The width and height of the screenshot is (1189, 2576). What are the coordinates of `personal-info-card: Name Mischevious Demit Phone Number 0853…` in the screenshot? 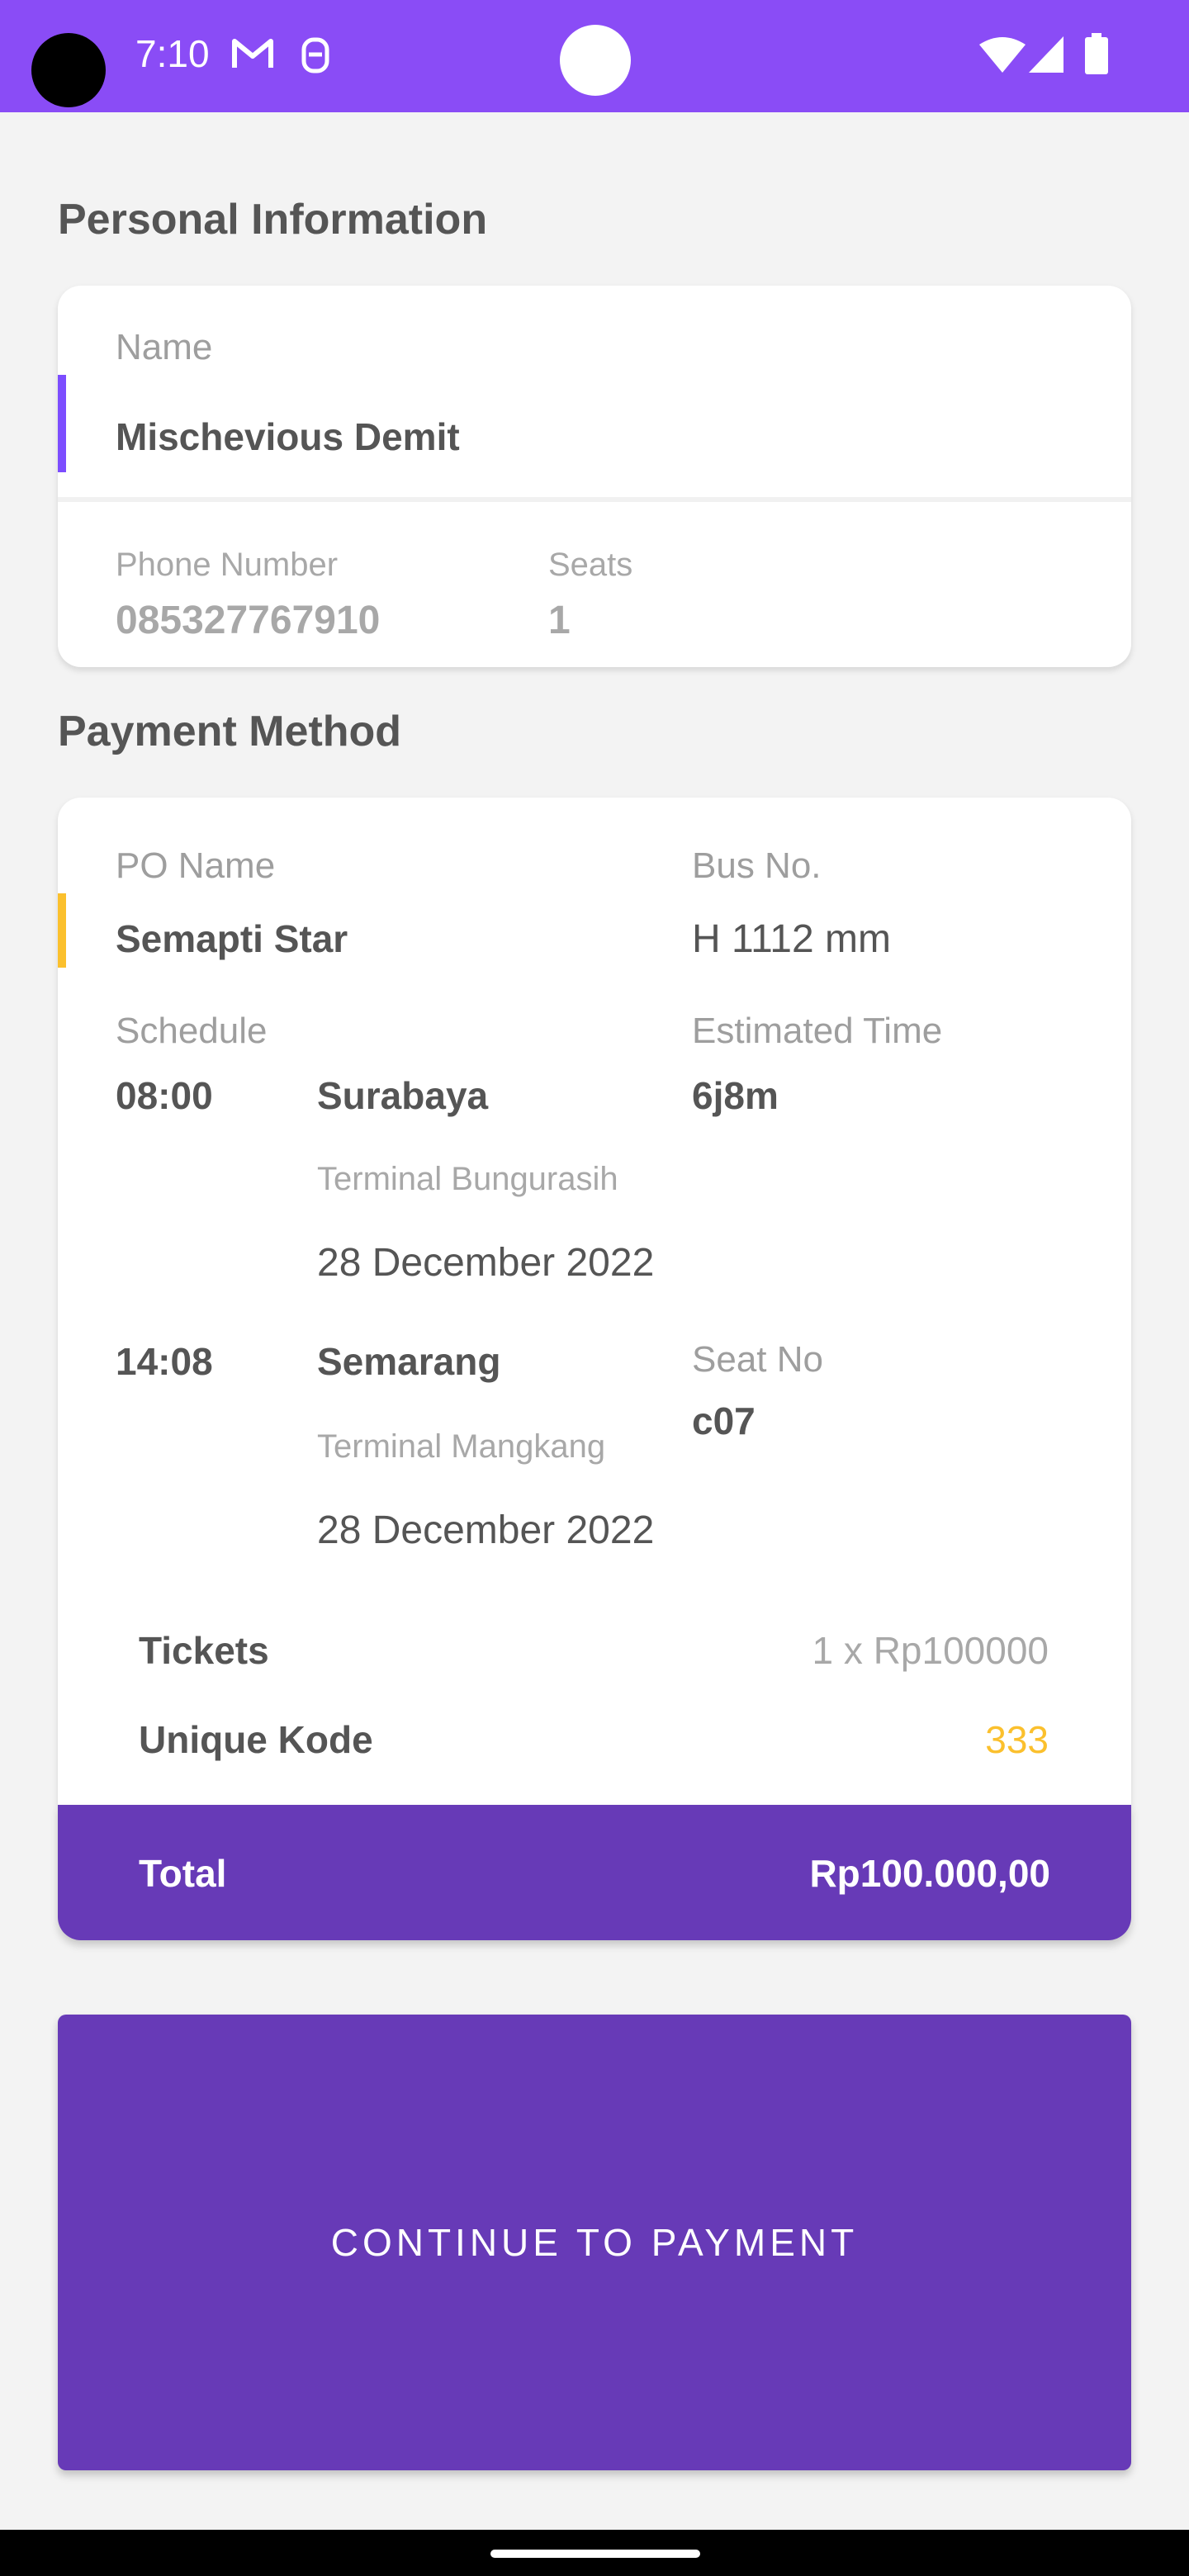 It's located at (594, 476).